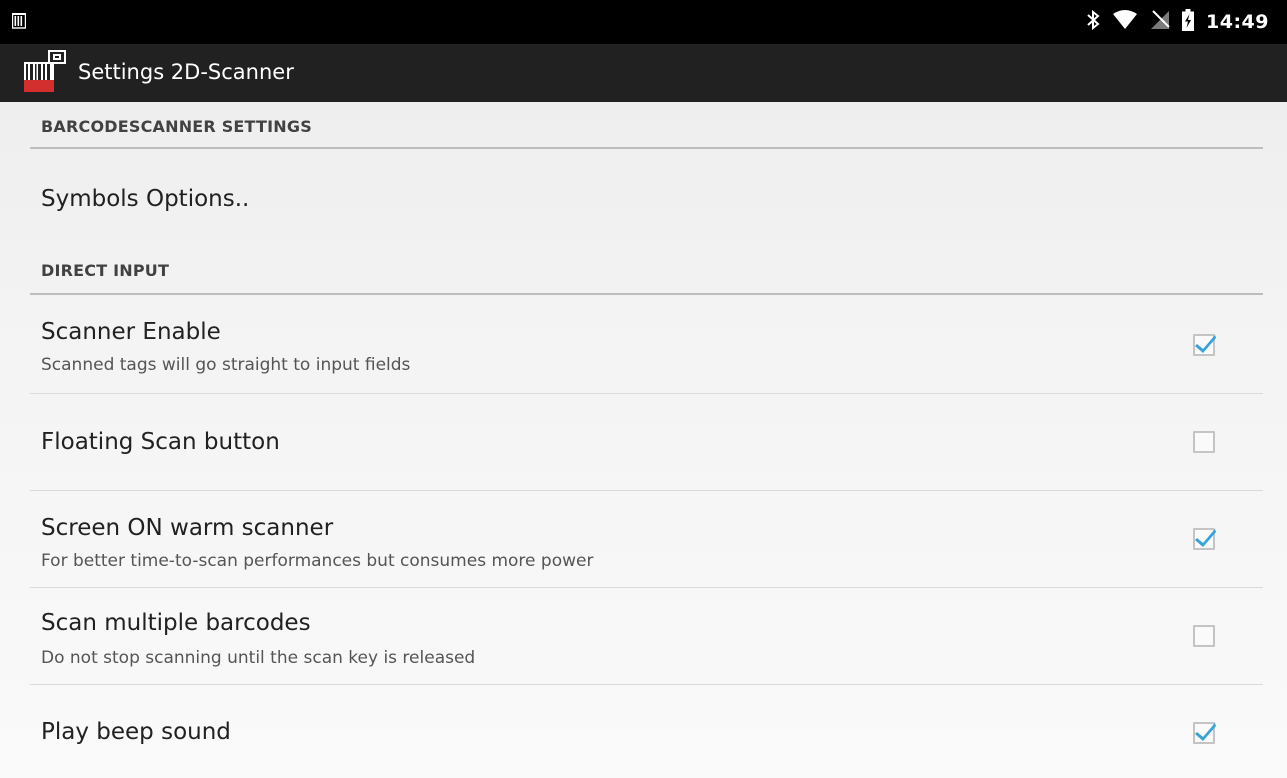  What do you see at coordinates (136, 732) in the screenshot?
I see `pref-title: Play beep sound` at bounding box center [136, 732].